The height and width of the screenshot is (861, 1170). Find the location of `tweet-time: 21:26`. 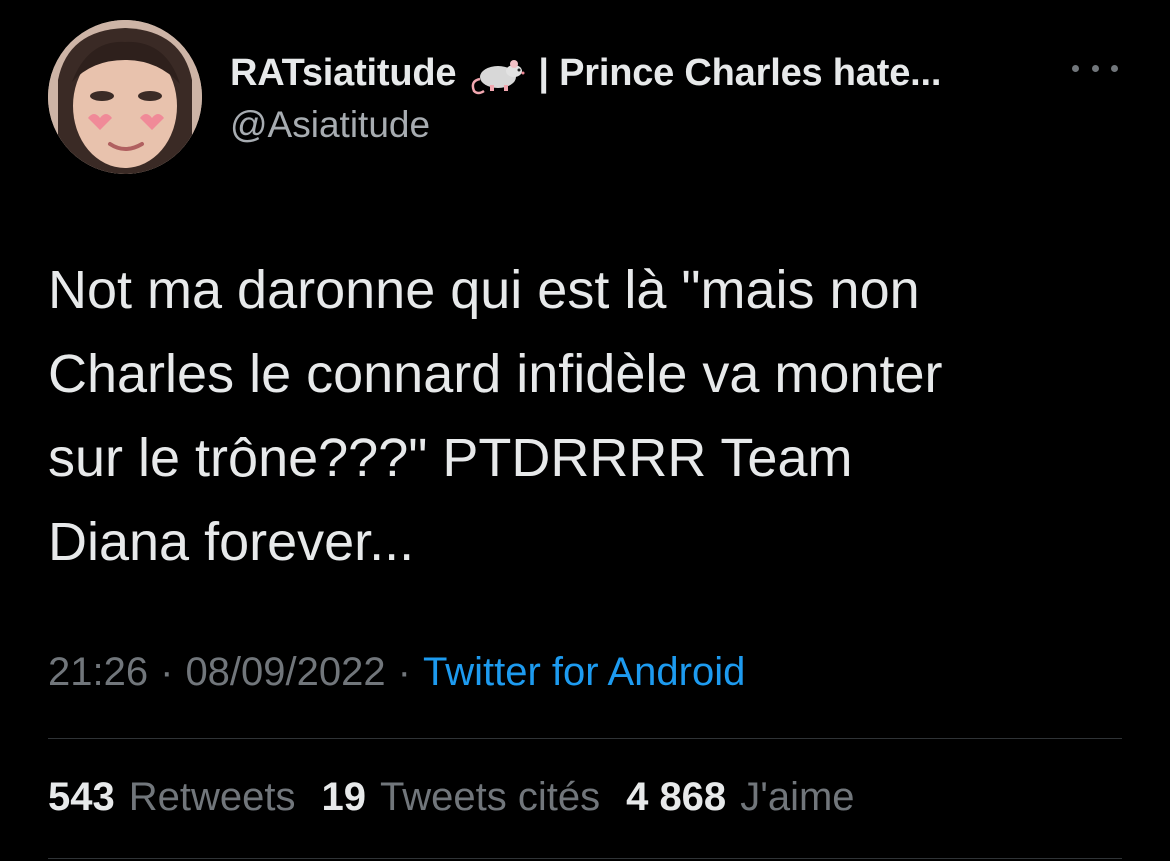

tweet-time: 21:26 is located at coordinates (98, 672).